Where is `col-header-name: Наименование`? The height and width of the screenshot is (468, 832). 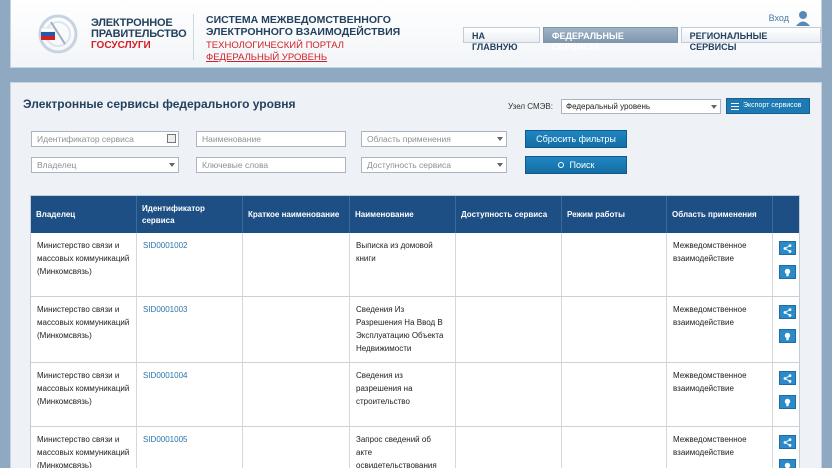
col-header-name: Наименование is located at coordinates (403, 214).